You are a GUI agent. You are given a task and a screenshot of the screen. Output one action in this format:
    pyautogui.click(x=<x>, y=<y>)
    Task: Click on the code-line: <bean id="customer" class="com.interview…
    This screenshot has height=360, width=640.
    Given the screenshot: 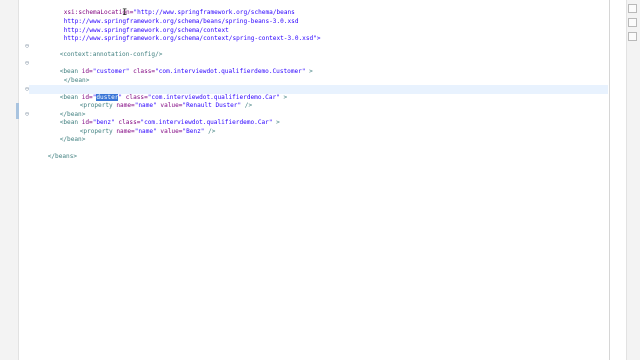 What is the action you would take?
    pyautogui.click(x=332, y=67)
    